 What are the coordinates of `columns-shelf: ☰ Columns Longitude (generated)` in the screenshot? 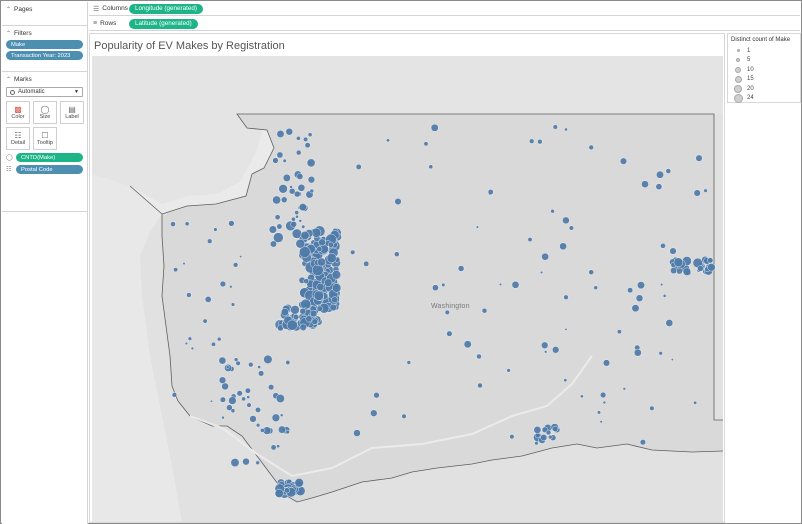 It's located at (444, 9).